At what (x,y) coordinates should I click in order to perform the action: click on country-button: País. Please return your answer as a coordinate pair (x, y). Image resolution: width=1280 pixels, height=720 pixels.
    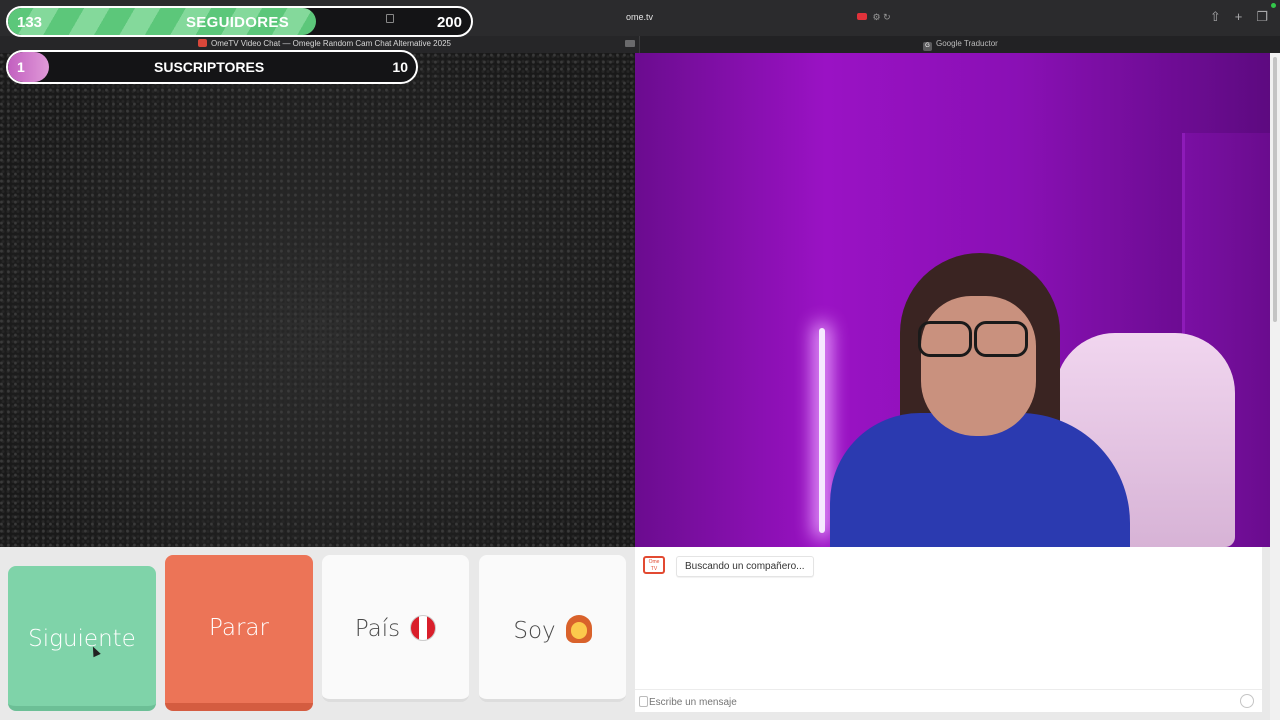
    Looking at the image, I should click on (395, 628).